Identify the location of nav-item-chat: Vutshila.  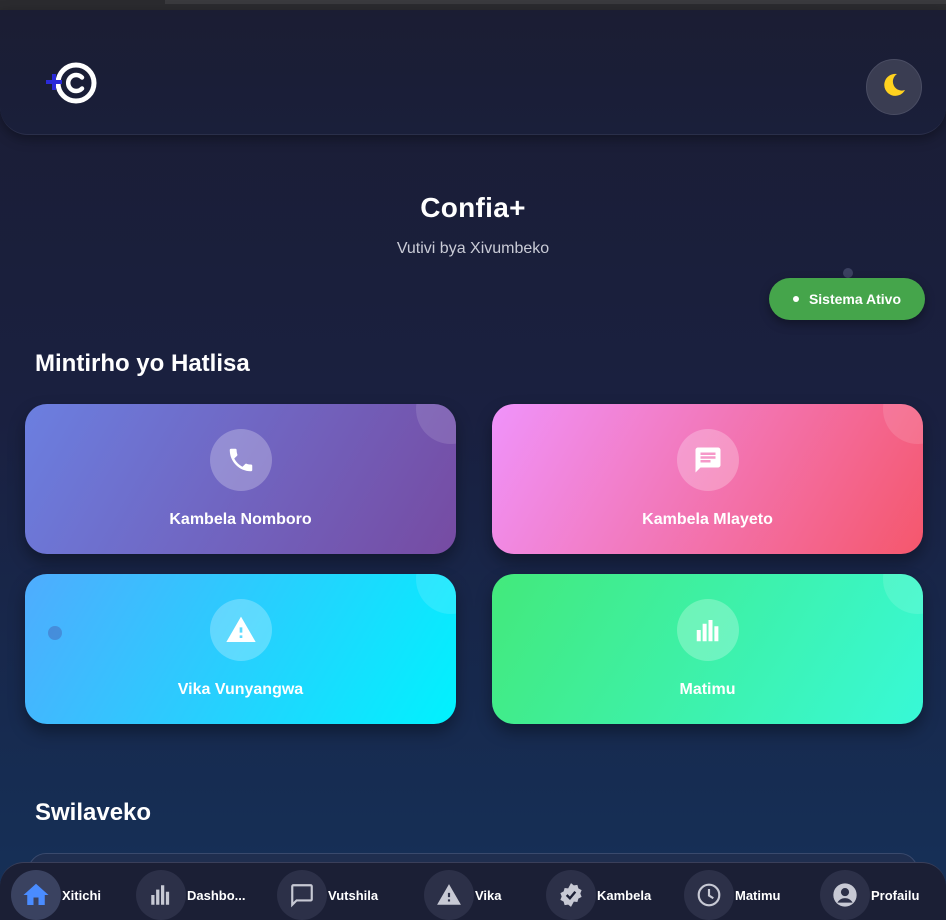
(327, 895).